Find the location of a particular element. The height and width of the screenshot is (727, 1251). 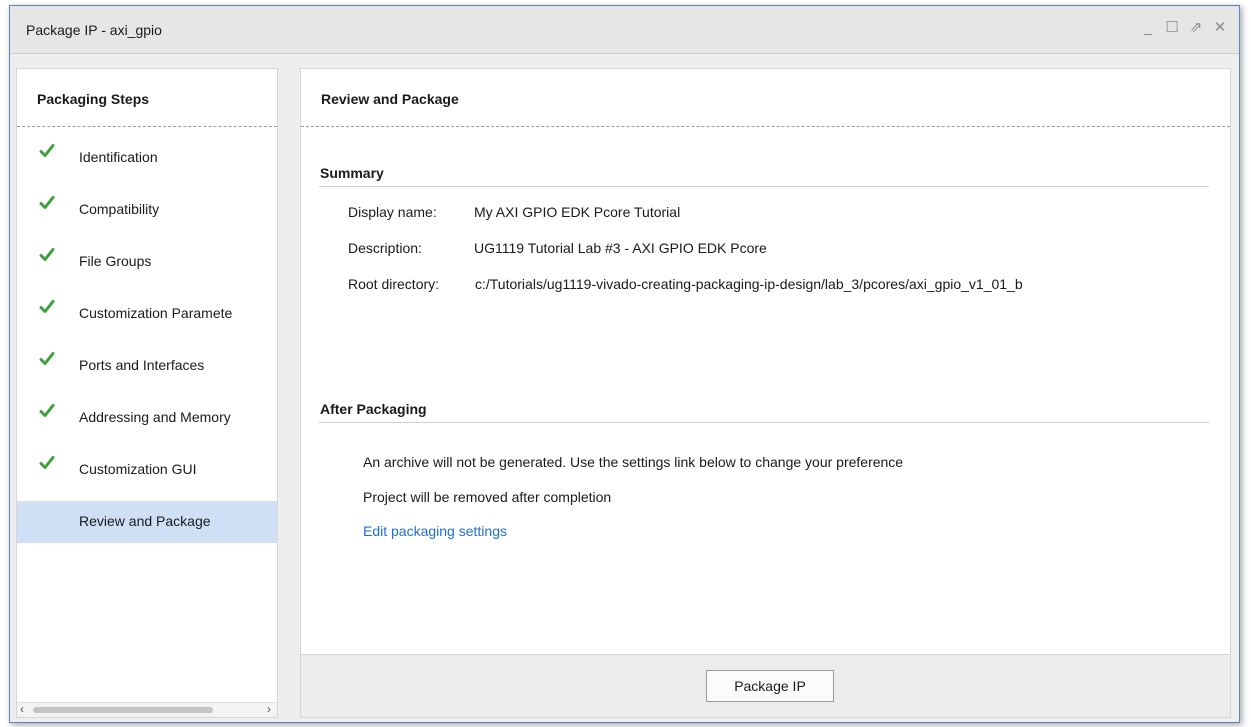

minimize-icon: _ is located at coordinates (1148, 28).